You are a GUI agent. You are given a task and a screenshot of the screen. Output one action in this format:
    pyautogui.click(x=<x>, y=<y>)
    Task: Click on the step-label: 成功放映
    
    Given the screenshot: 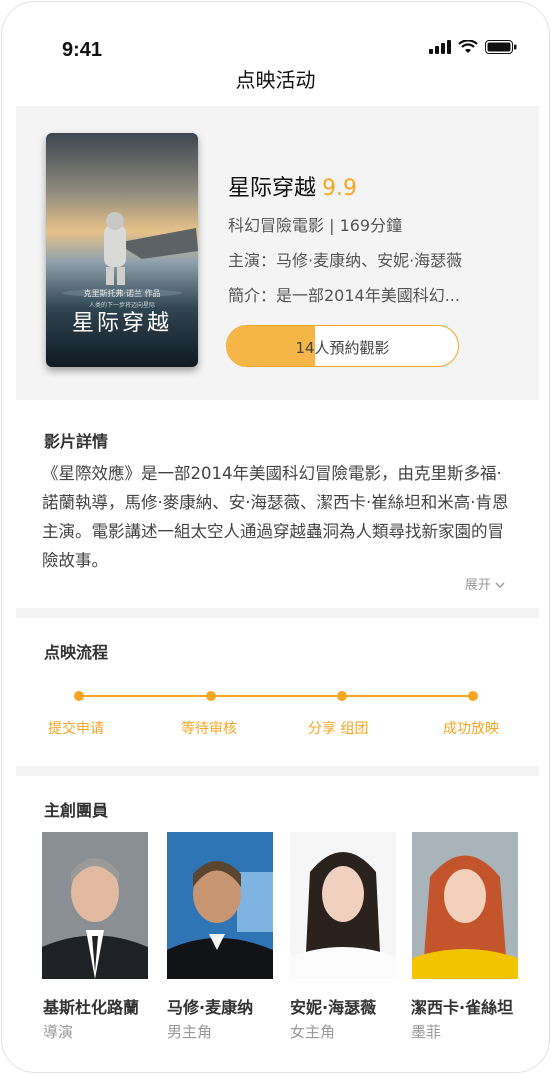 What is the action you would take?
    pyautogui.click(x=471, y=729)
    